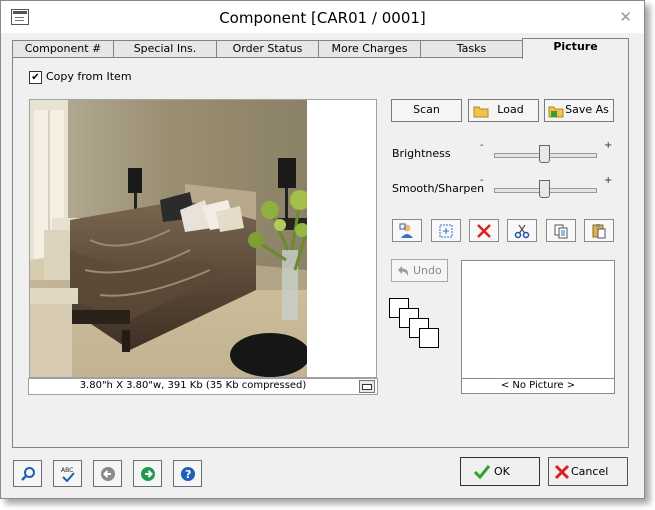 This screenshot has height=510, width=655. I want to click on forward-button, so click(147, 473).